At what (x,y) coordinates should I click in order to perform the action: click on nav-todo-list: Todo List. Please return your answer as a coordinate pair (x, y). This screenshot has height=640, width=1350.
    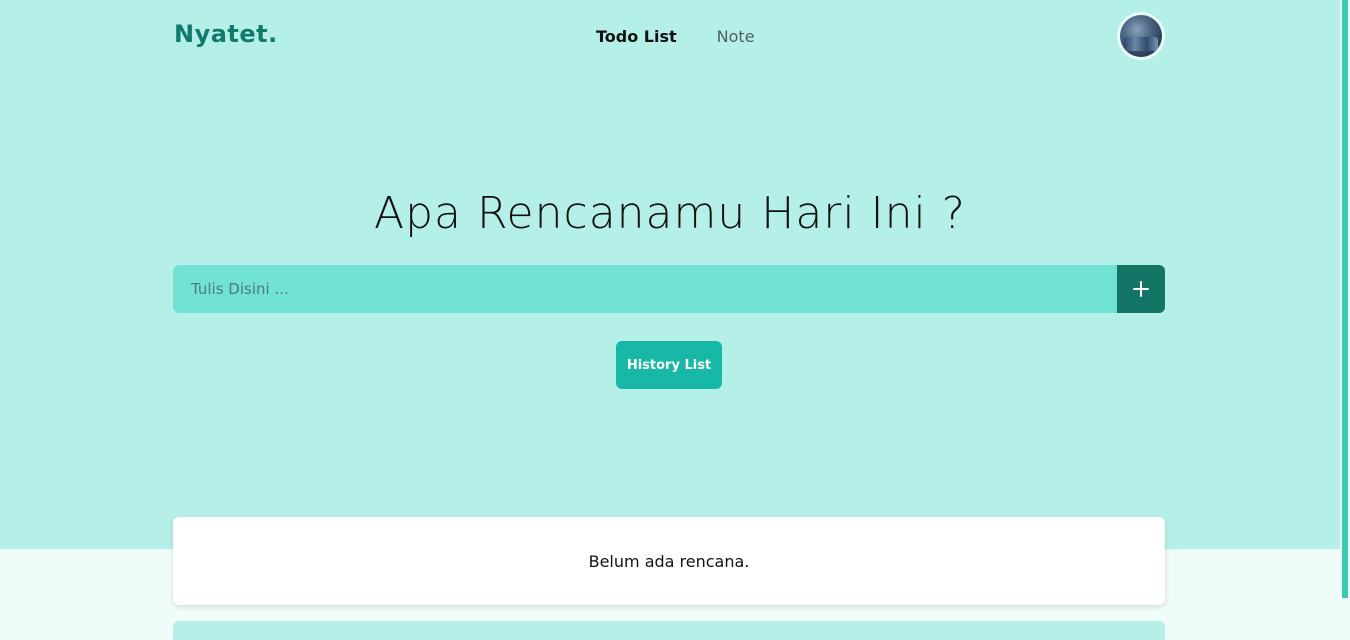
    Looking at the image, I should click on (636, 36).